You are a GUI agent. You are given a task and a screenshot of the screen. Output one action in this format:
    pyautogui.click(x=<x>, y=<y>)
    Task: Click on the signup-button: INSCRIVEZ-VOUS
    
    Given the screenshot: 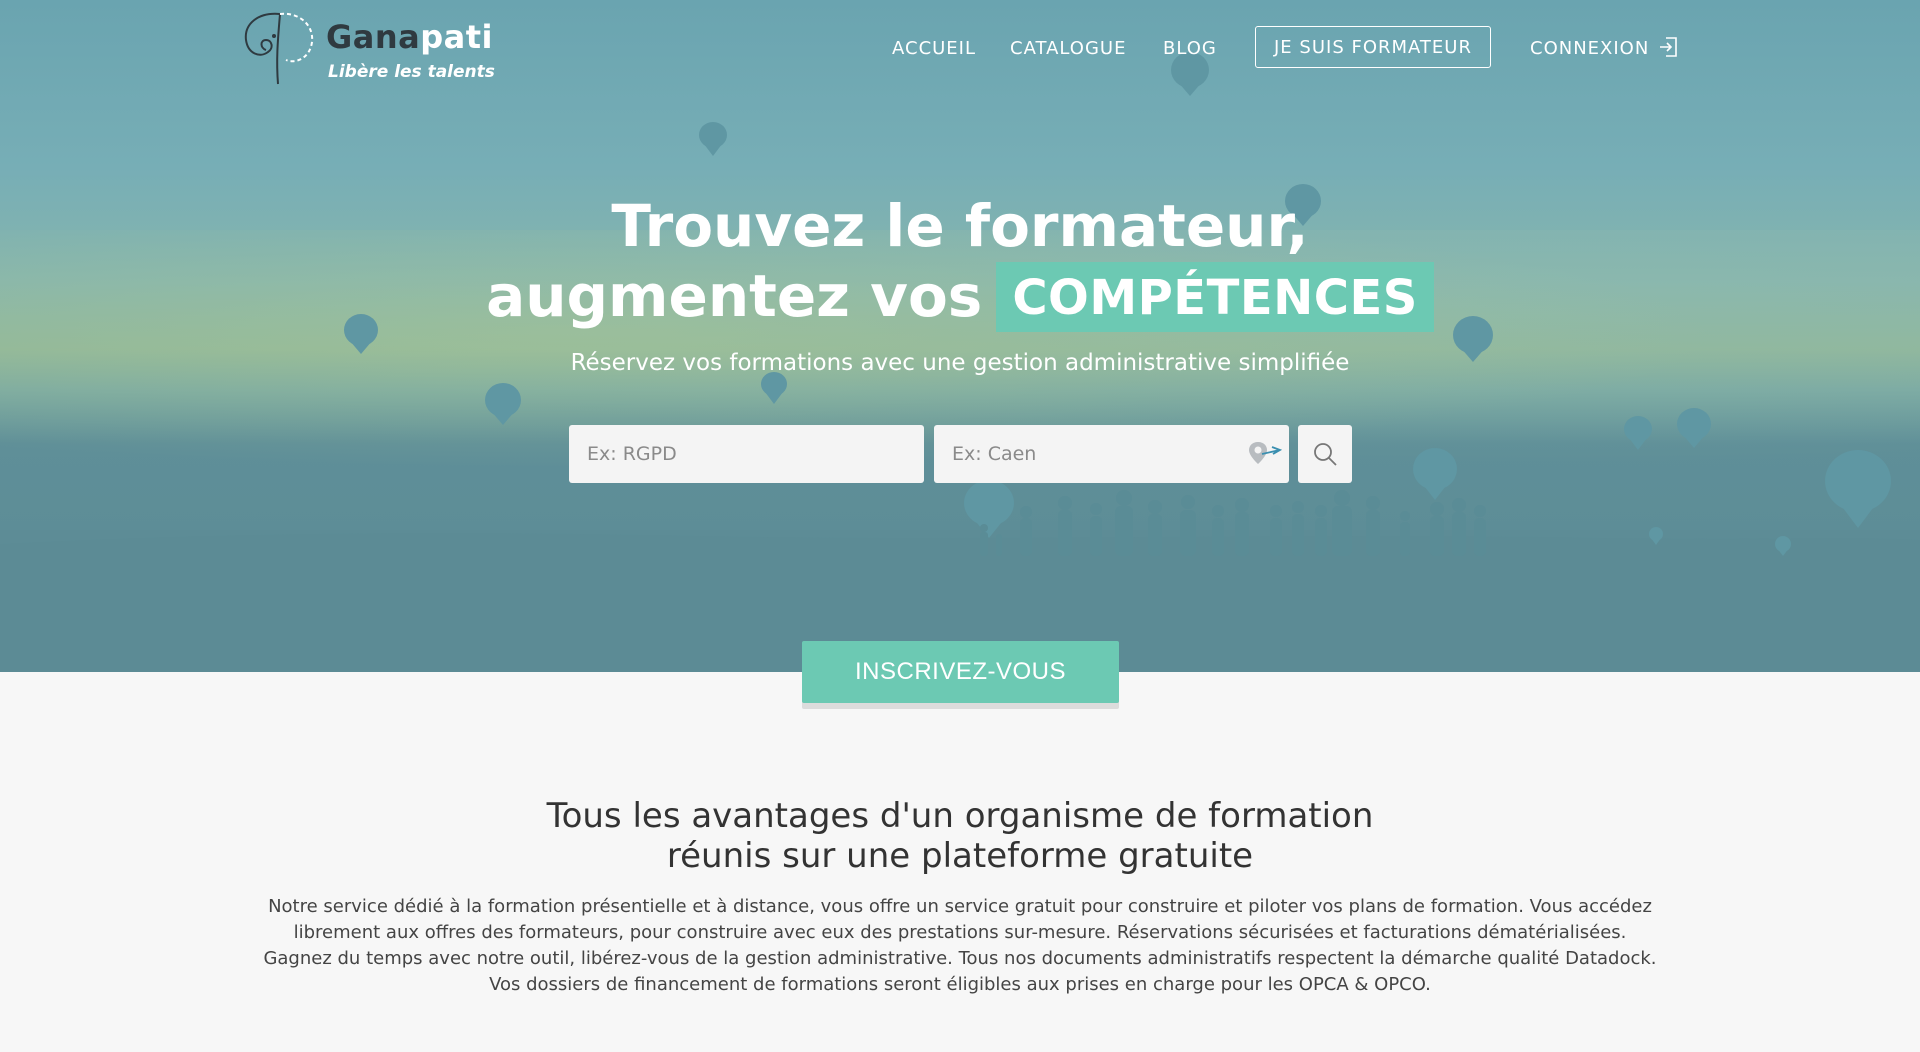 What is the action you would take?
    pyautogui.click(x=960, y=672)
    